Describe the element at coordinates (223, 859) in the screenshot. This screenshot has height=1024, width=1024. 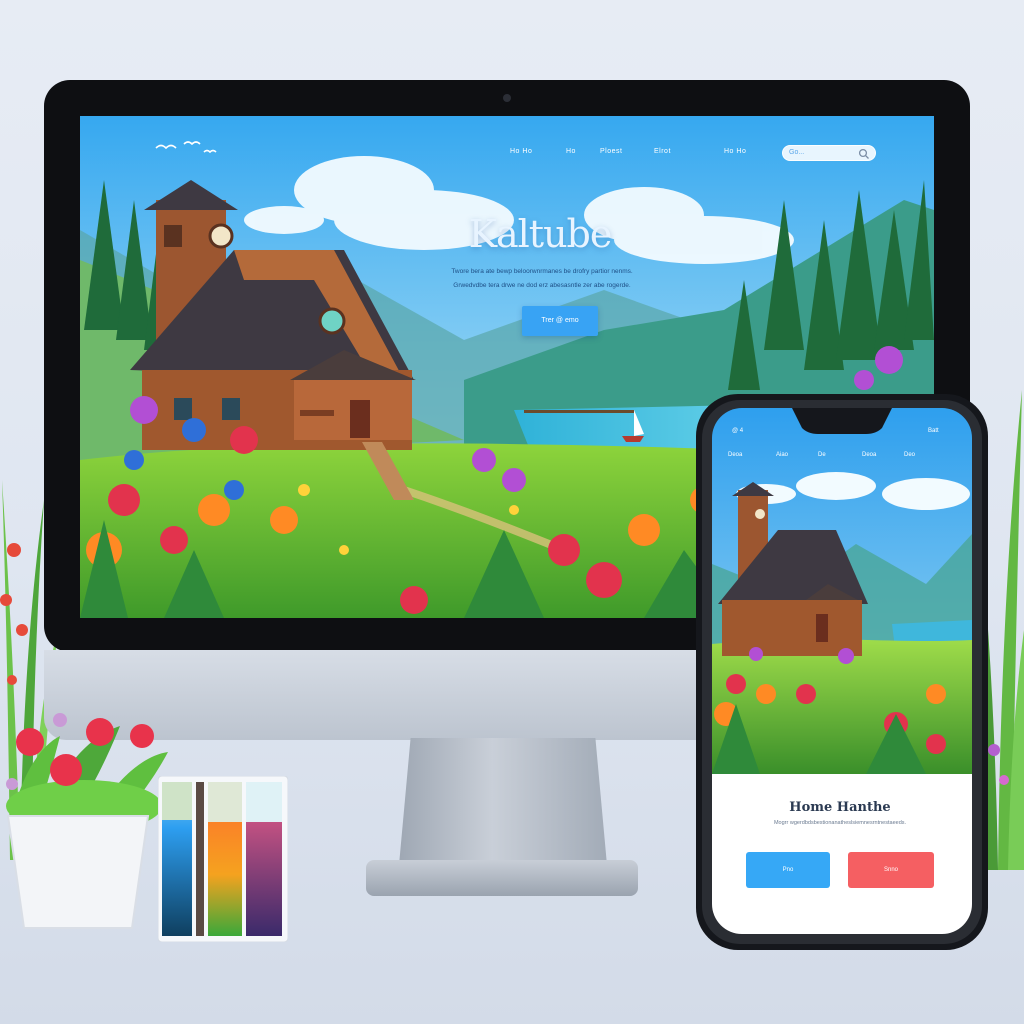
I see `color-swatch-card` at that location.